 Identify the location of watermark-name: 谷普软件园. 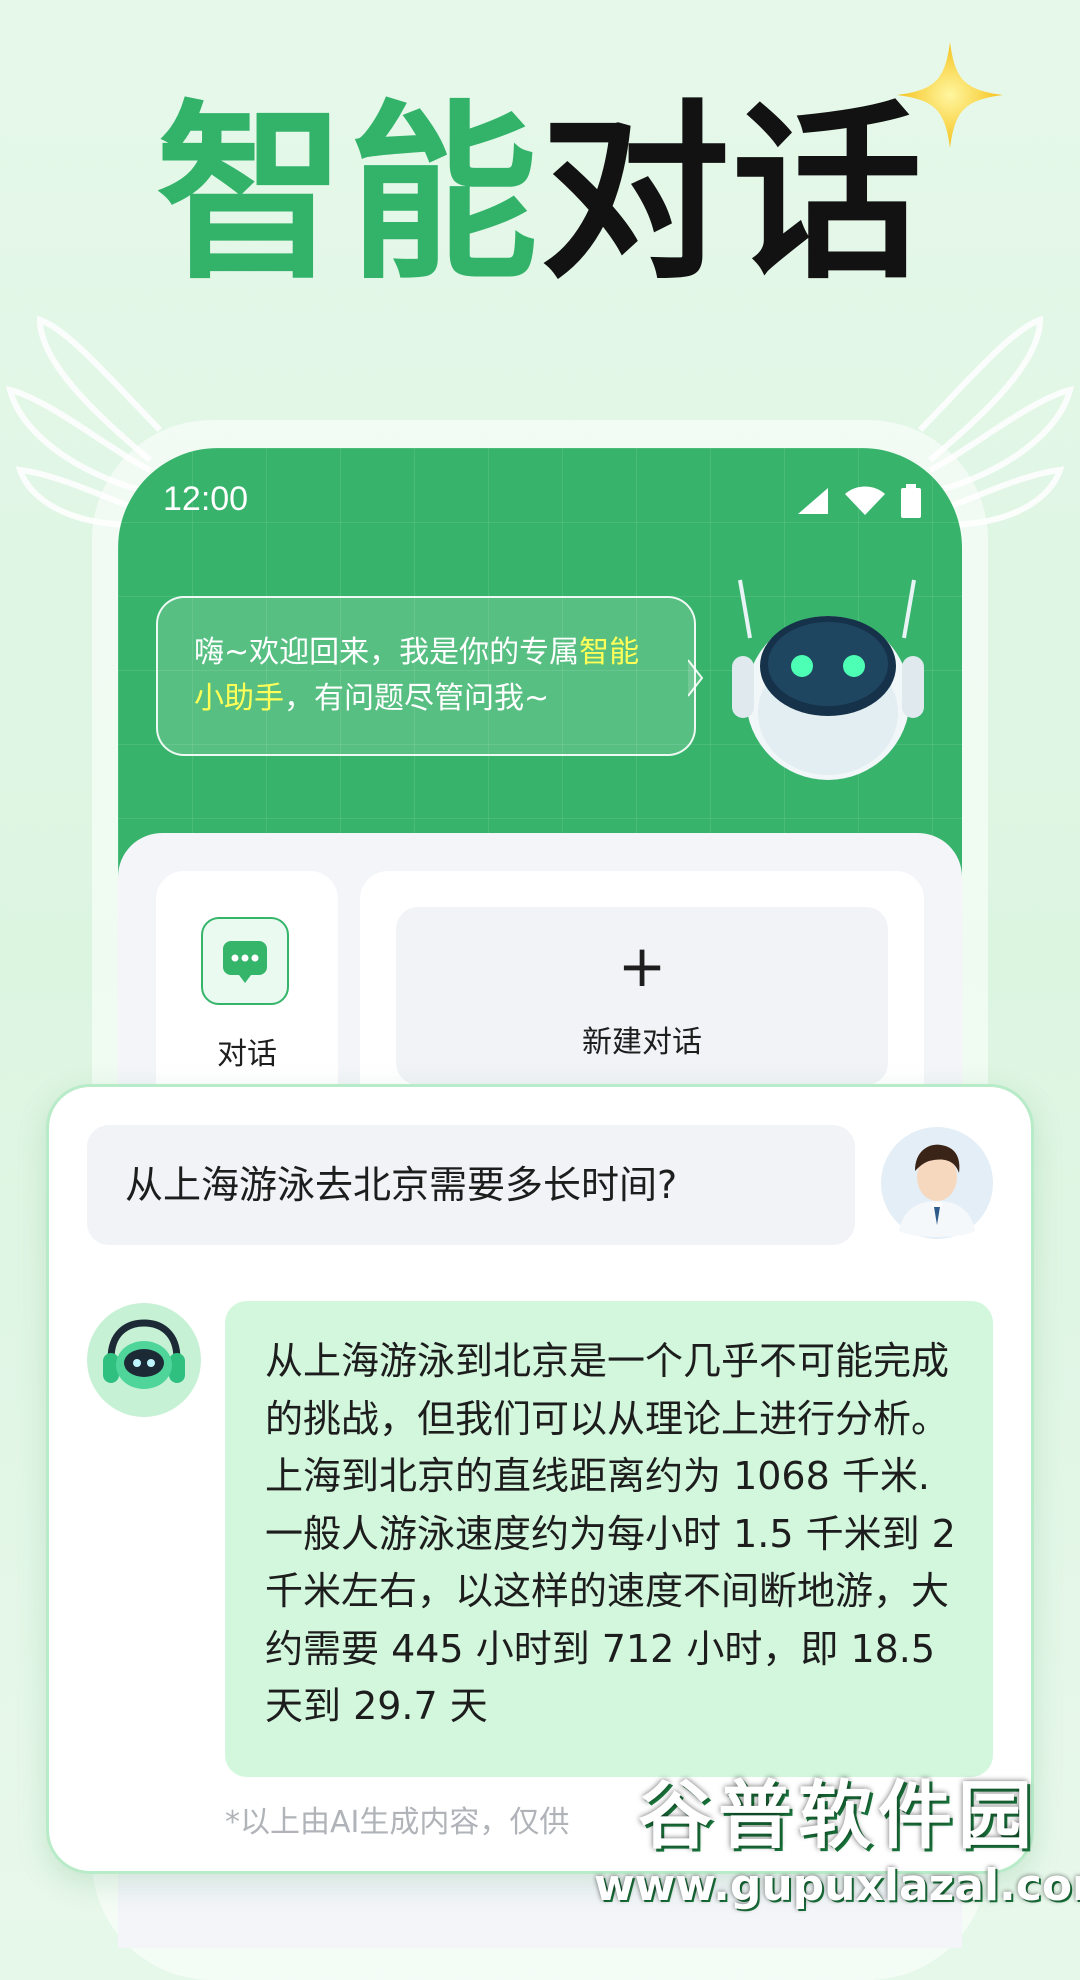
(838, 1816).